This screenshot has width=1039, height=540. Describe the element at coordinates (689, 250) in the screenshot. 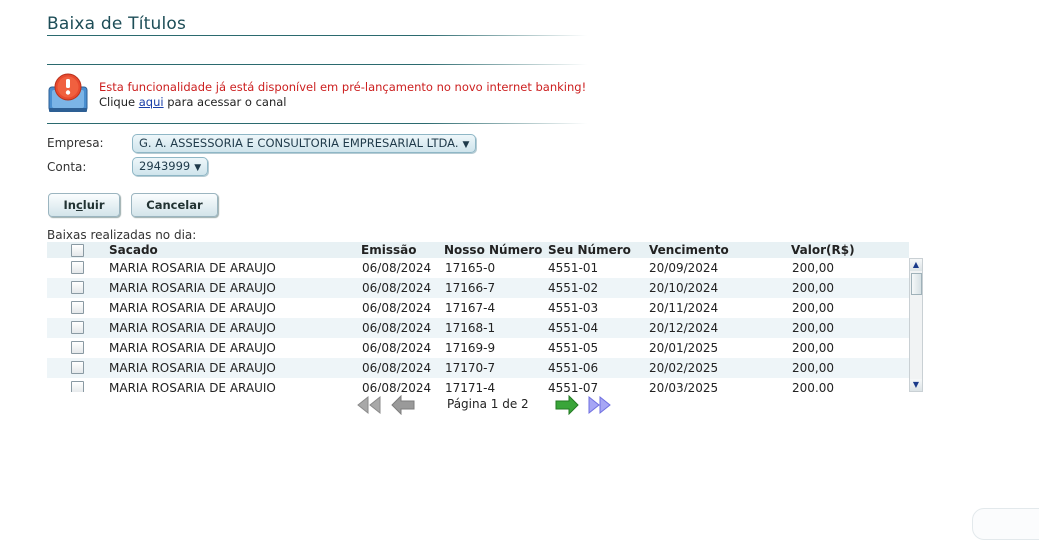

I see `column-header-vencimento: Vencimento` at that location.